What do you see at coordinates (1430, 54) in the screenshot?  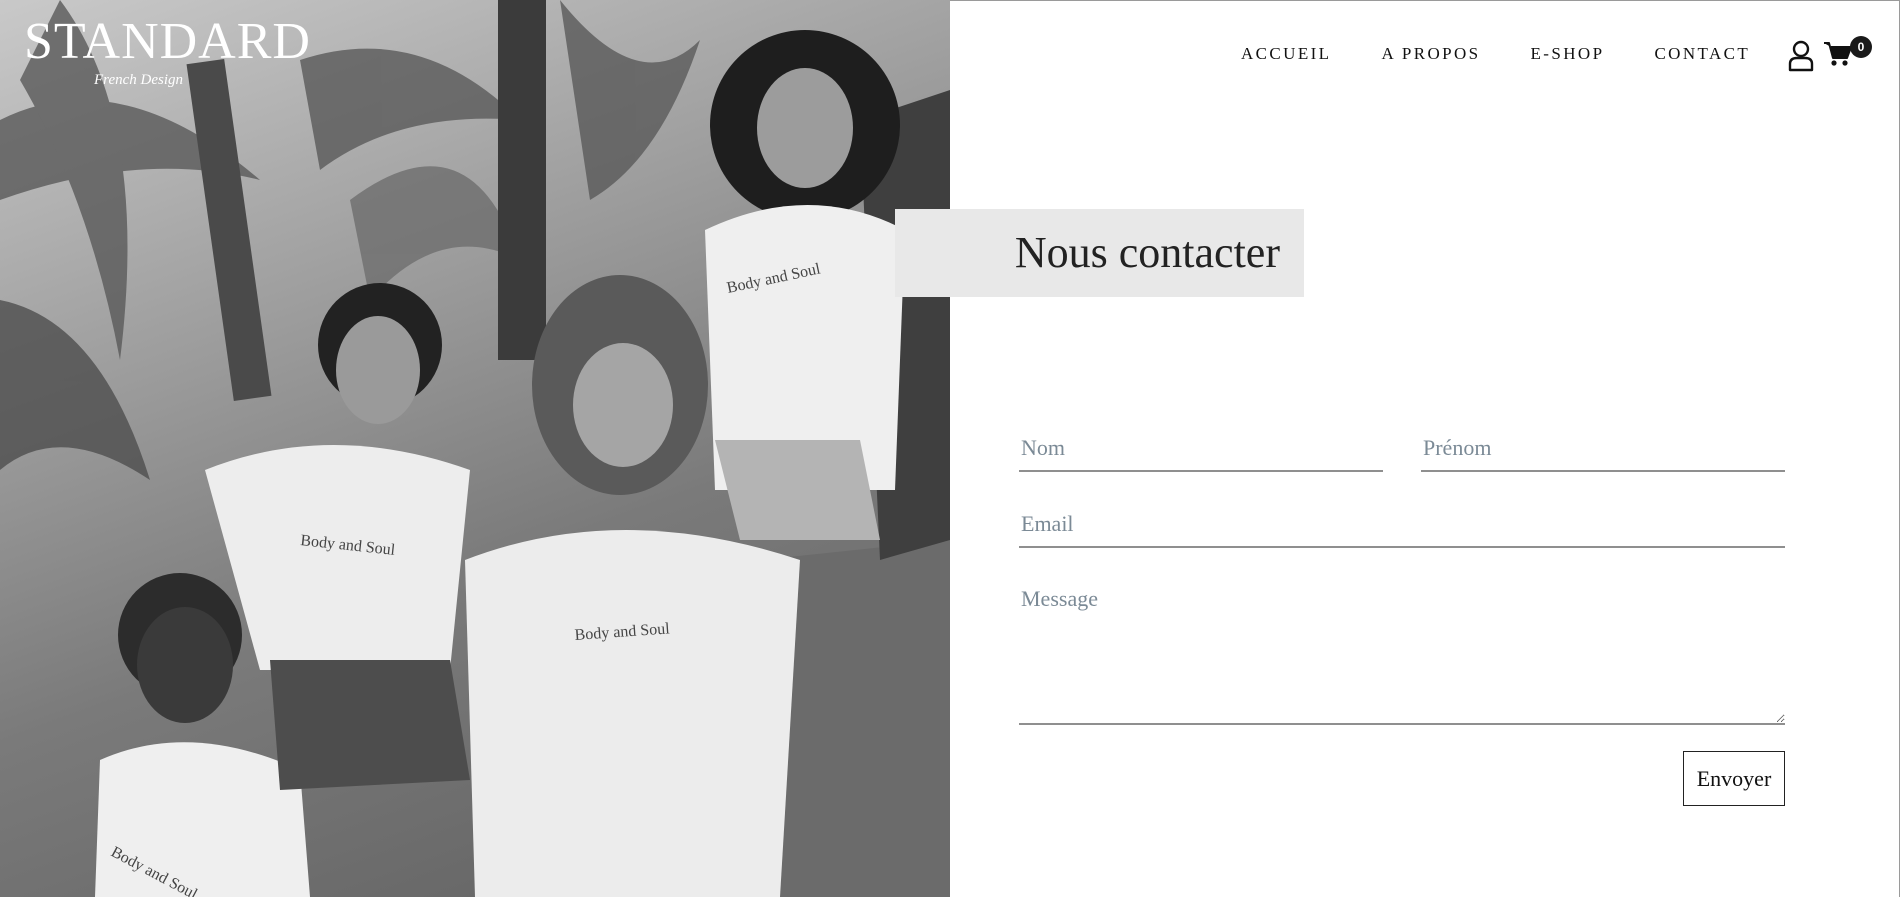 I see `nav-item-a-propos: A PROPOS` at bounding box center [1430, 54].